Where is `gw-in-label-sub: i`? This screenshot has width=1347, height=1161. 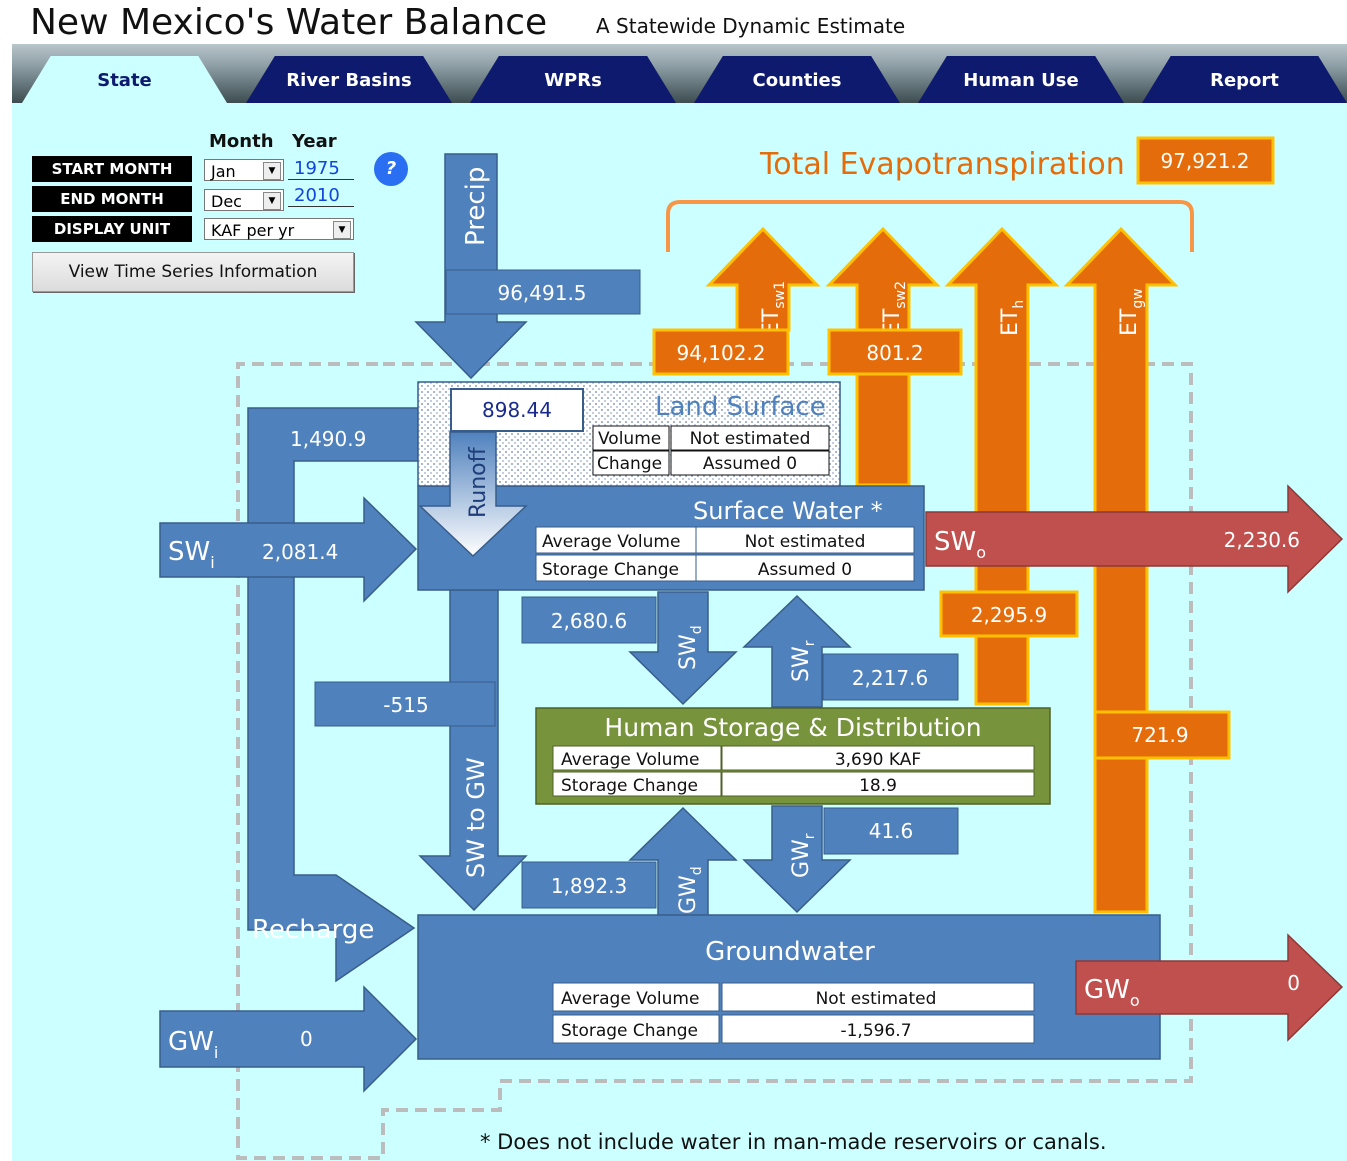 gw-in-label-sub: i is located at coordinates (216, 1052).